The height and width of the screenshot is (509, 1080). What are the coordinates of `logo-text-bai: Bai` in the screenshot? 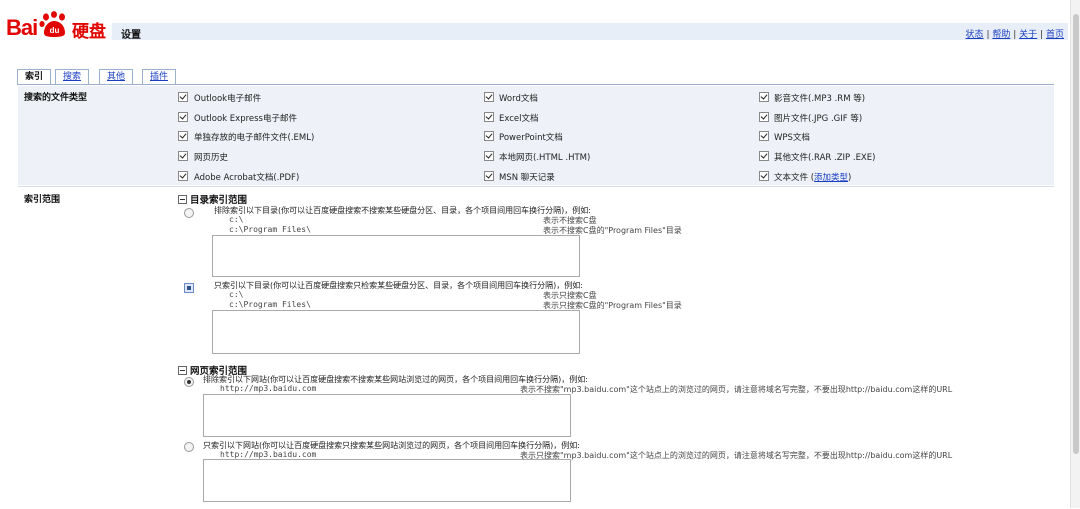 It's located at (22, 27).